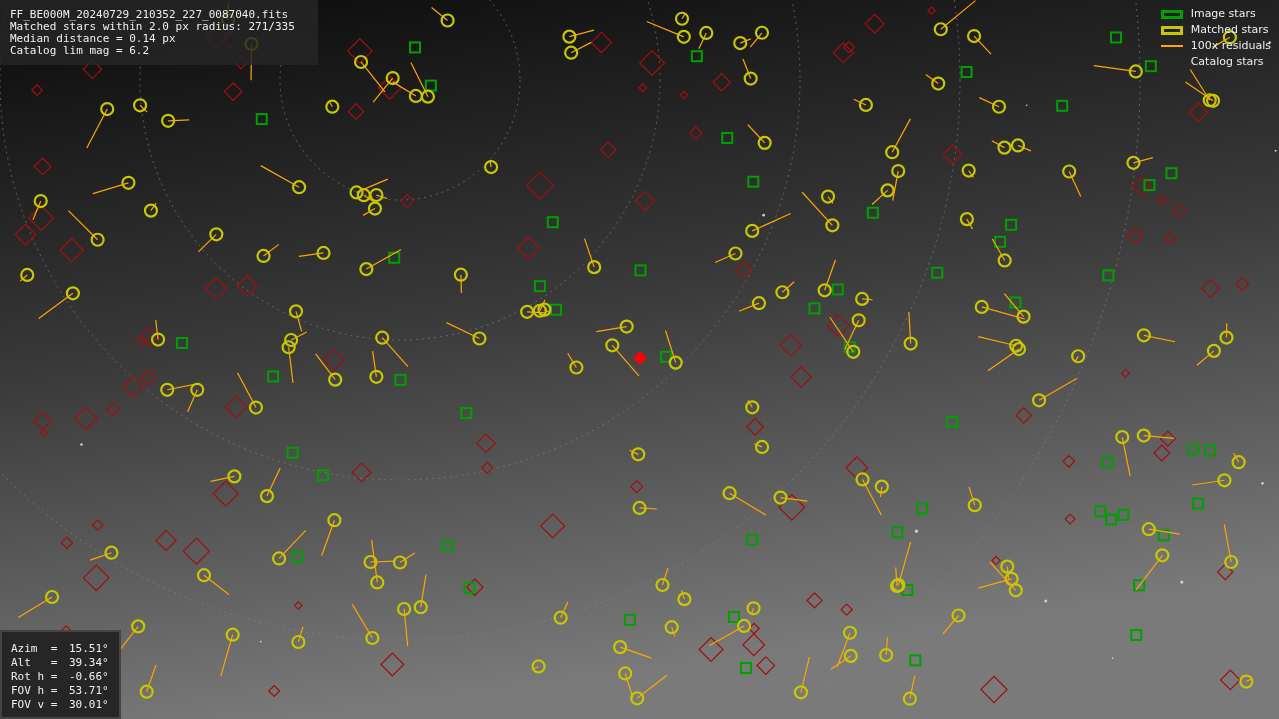  Describe the element at coordinates (35, 649) in the screenshot. I see `readout-label: Azim =` at that location.